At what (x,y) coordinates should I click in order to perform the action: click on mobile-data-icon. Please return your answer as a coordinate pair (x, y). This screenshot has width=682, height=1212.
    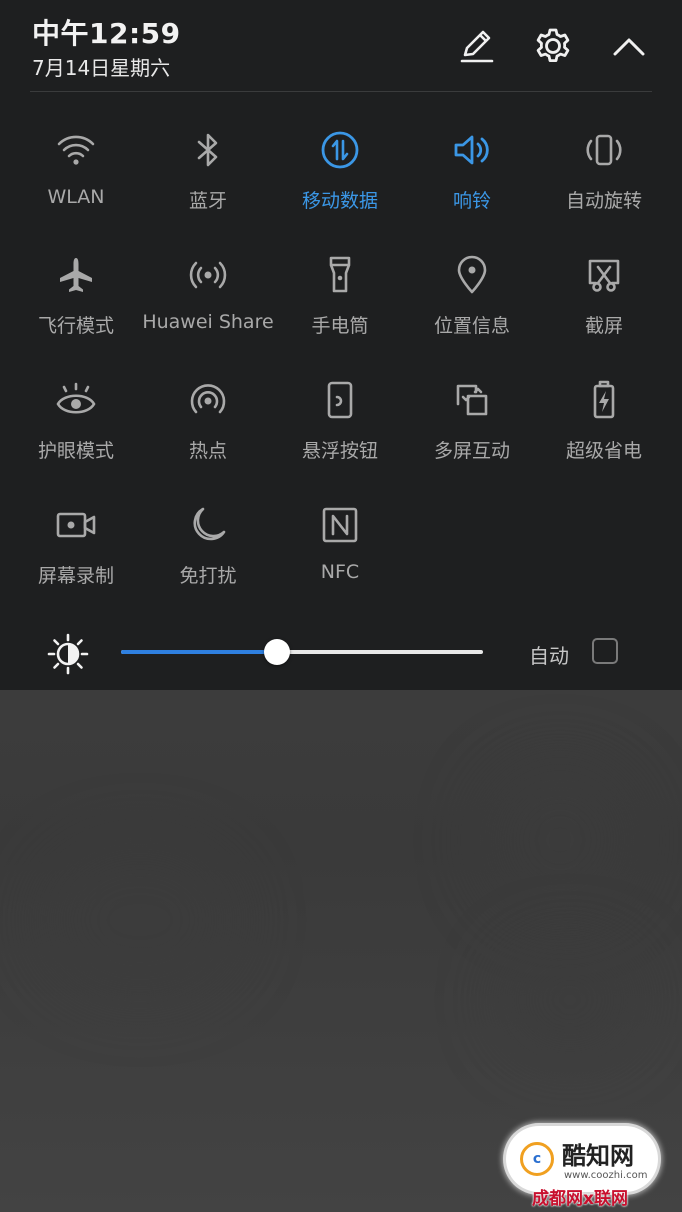
    Looking at the image, I should click on (340, 150).